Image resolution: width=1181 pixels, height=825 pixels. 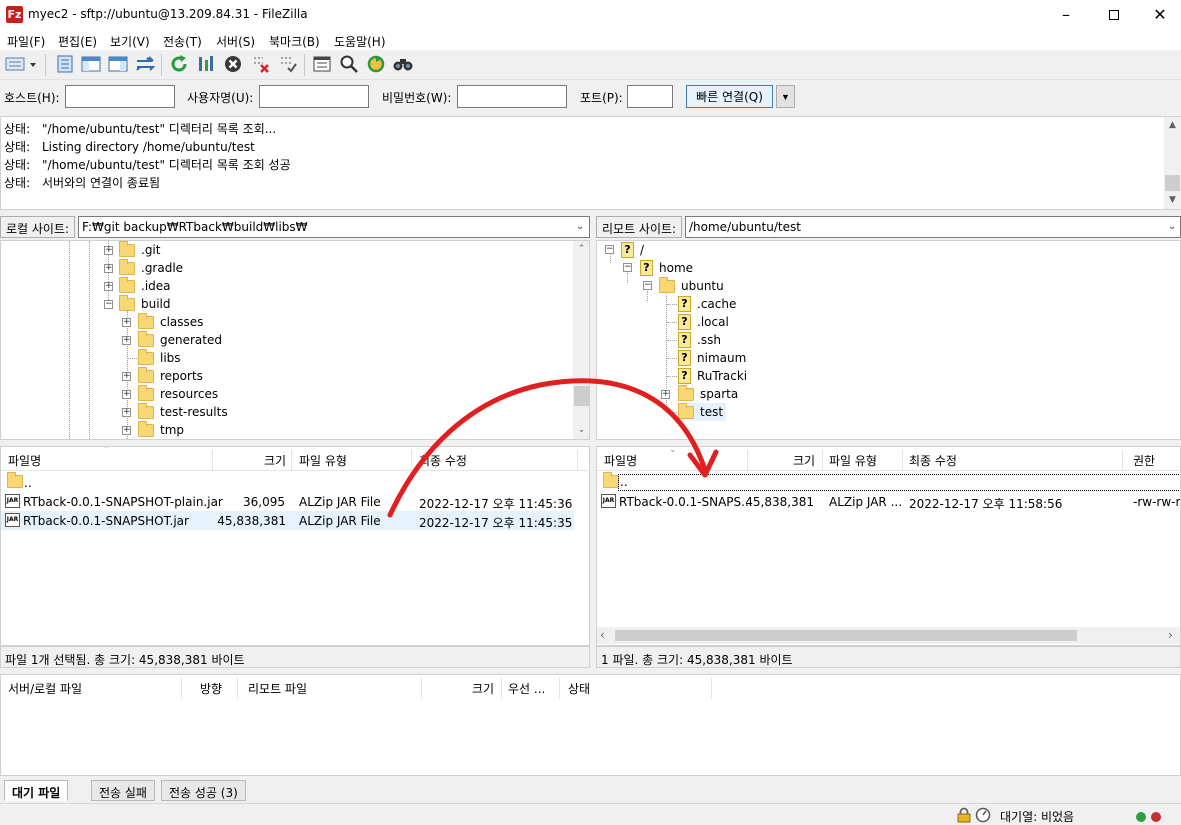 I want to click on tree-folder: ? .ssh, so click(x=699, y=340).